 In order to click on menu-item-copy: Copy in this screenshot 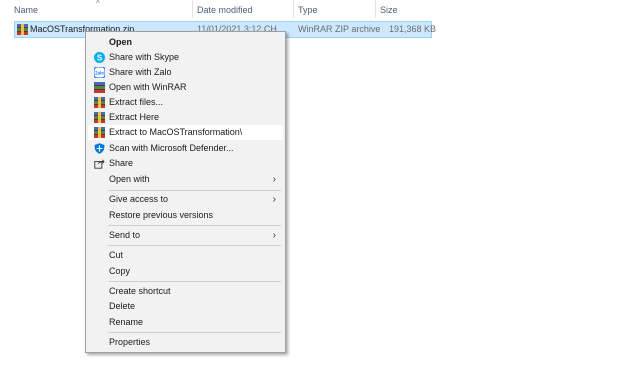, I will do `click(185, 271)`.